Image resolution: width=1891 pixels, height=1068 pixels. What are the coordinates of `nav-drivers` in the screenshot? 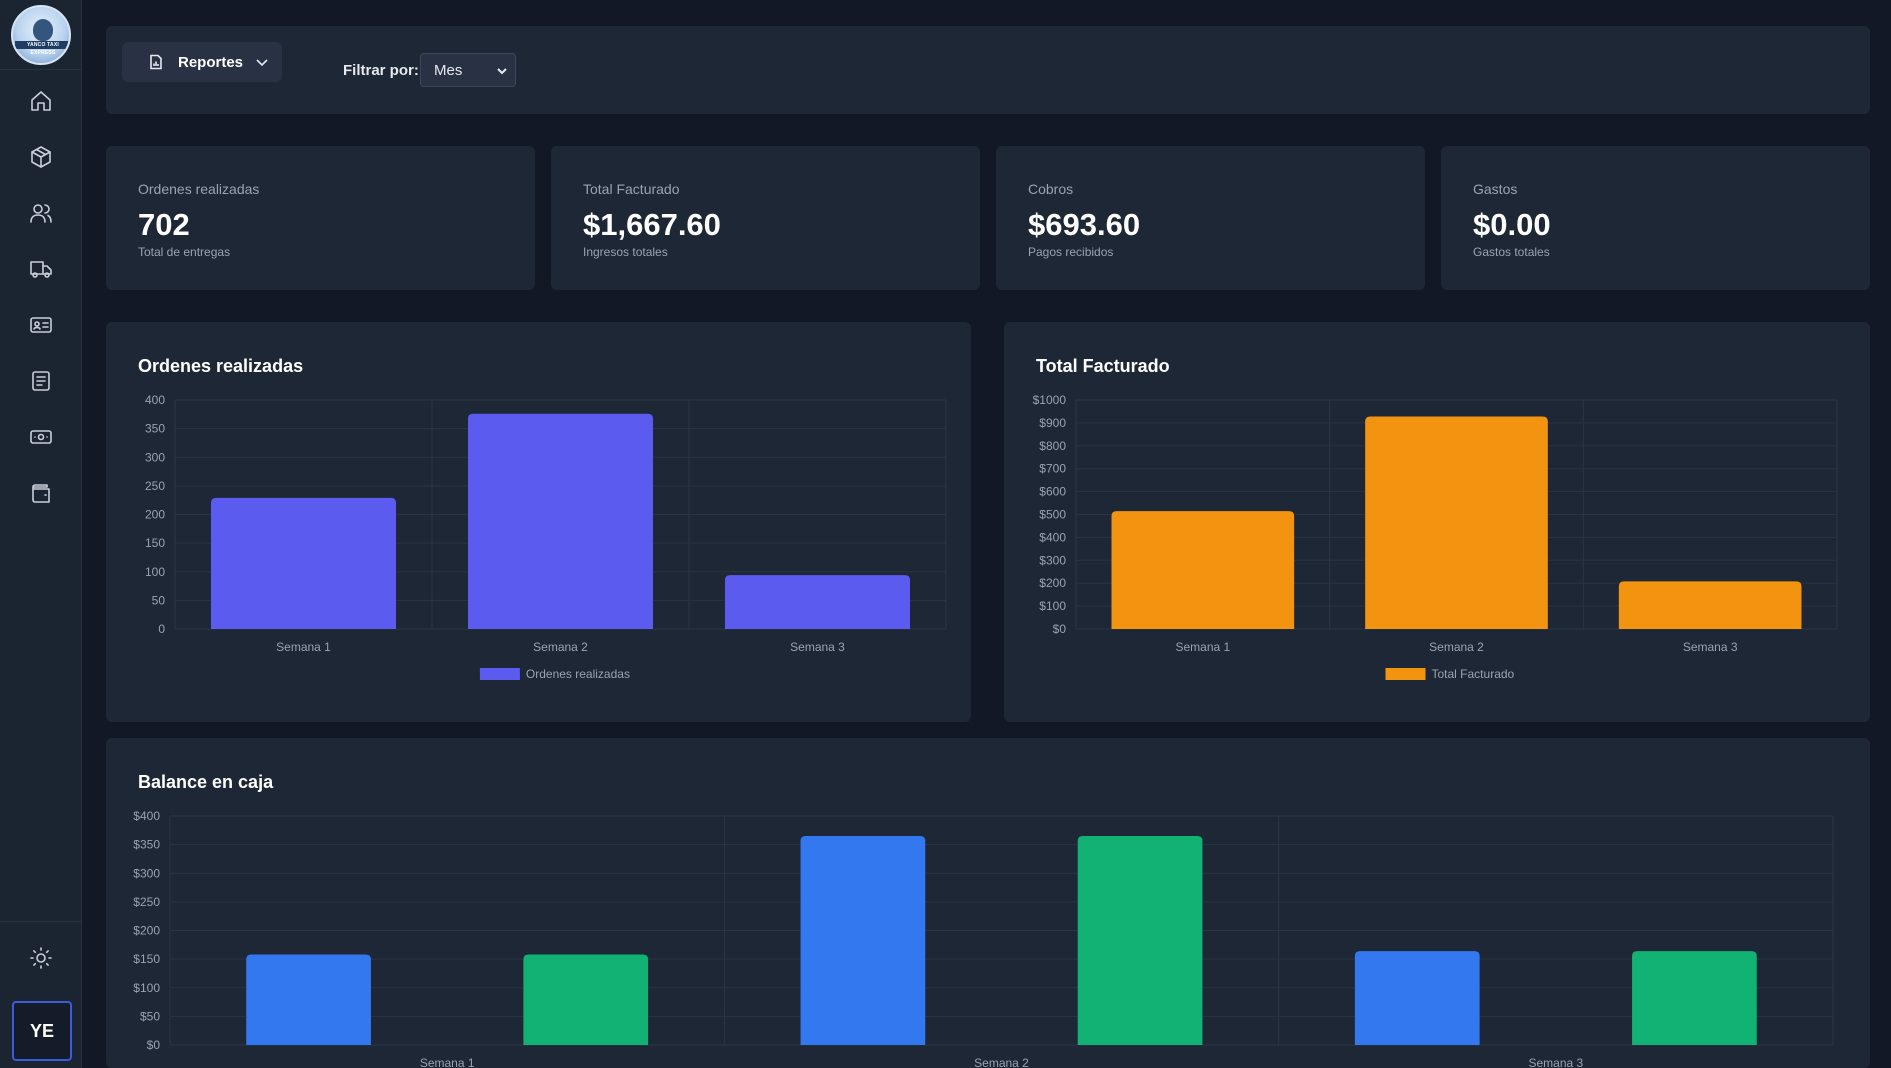 It's located at (41, 325).